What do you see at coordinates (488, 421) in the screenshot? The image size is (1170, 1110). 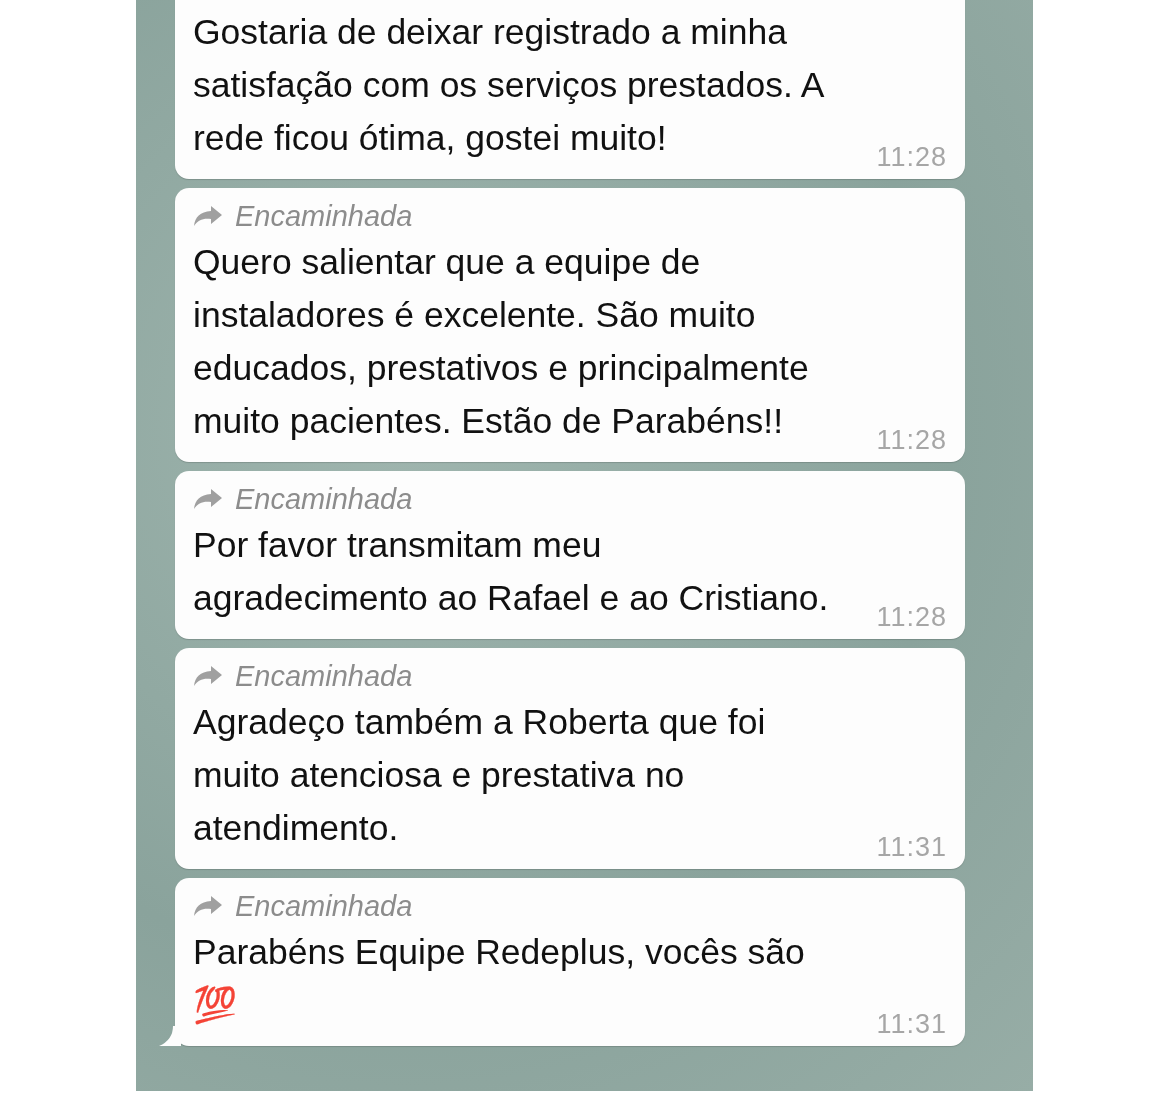 I see `message-text: muito pacientes. Estão de Parabéns!!` at bounding box center [488, 421].